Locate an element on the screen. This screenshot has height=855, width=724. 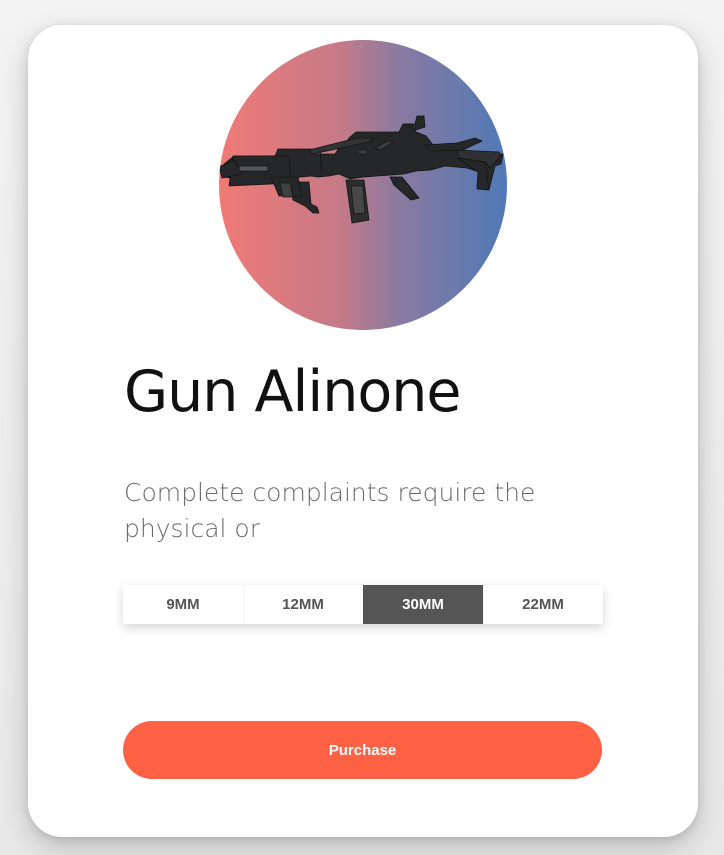
purchase-button: Purchase is located at coordinates (362, 750).